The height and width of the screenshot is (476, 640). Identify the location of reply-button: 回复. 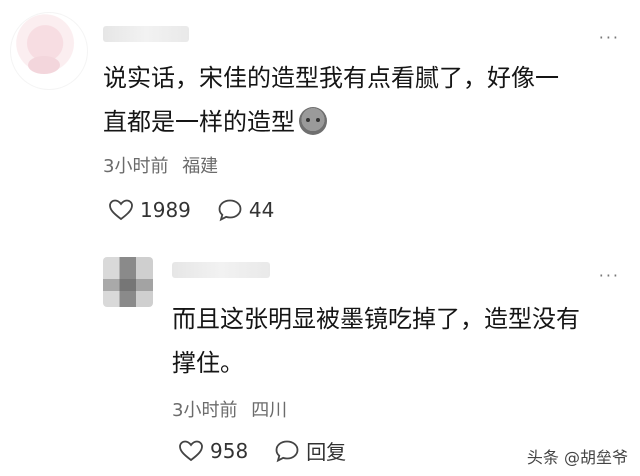
(310, 450).